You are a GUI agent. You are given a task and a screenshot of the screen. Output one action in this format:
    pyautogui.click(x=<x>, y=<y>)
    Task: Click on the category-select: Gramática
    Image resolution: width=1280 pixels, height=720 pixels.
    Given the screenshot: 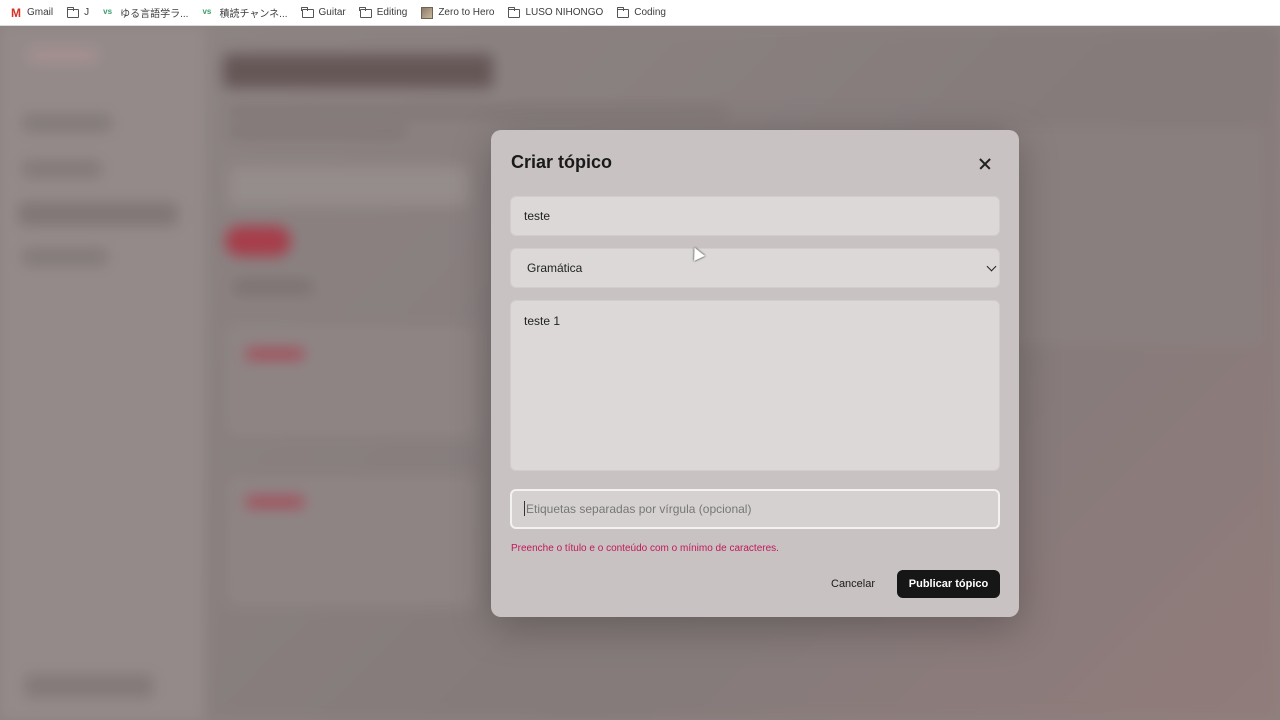 What is the action you would take?
    pyautogui.click(x=755, y=268)
    